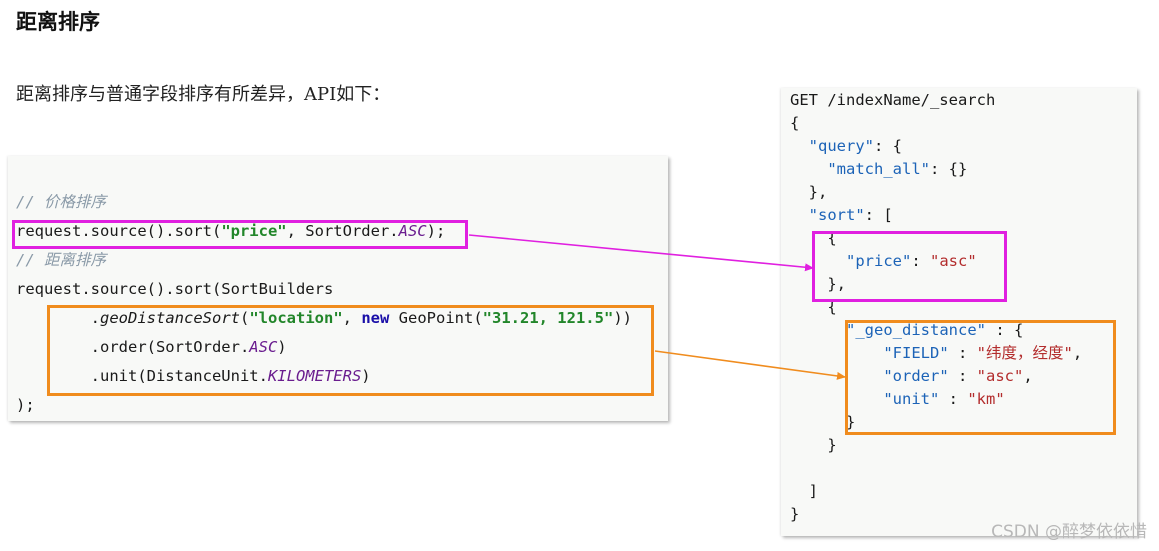 The image size is (1159, 551). I want to click on json-punct: }, so click(832, 445).